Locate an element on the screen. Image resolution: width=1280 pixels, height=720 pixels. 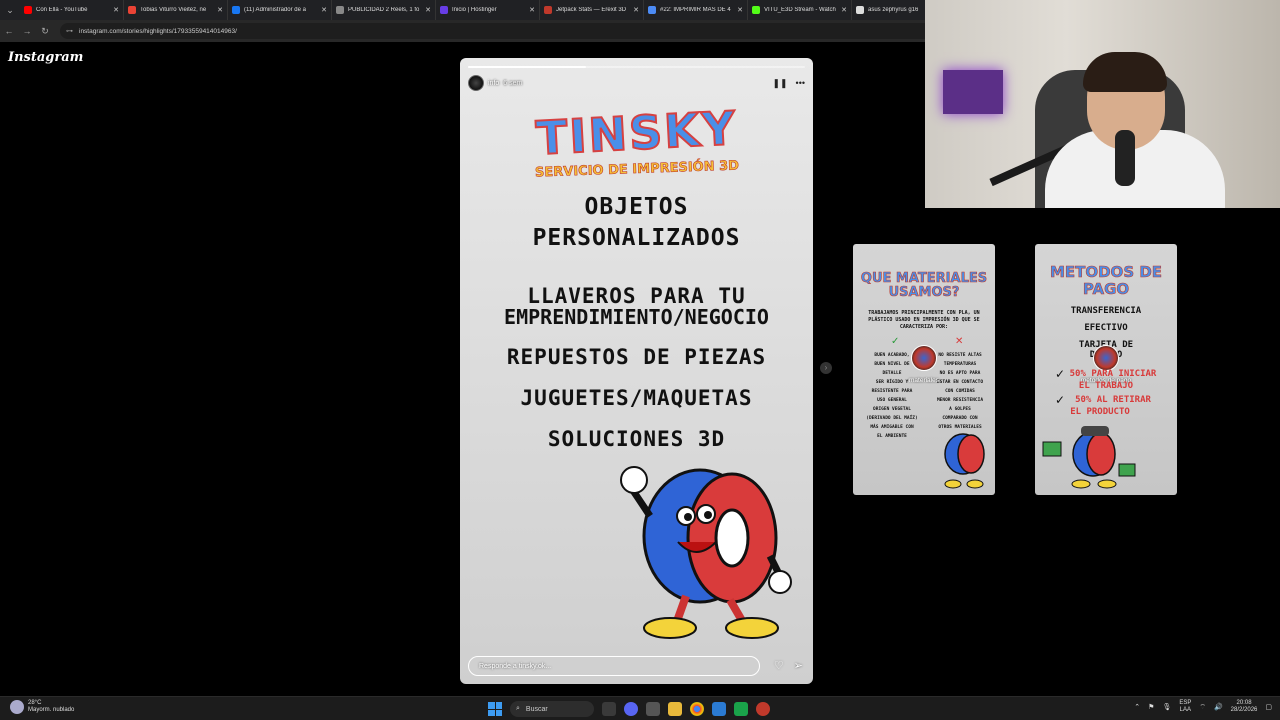
language-indicator: ESP LAA is located at coordinates (1185, 707).